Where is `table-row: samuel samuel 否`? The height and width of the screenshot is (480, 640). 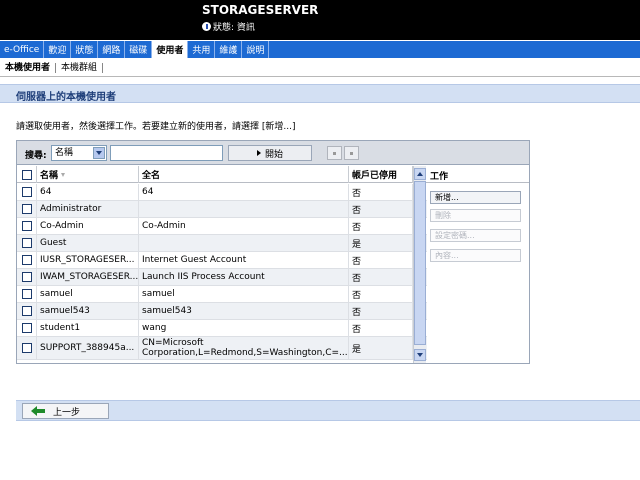 table-row: samuel samuel 否 is located at coordinates (222, 294).